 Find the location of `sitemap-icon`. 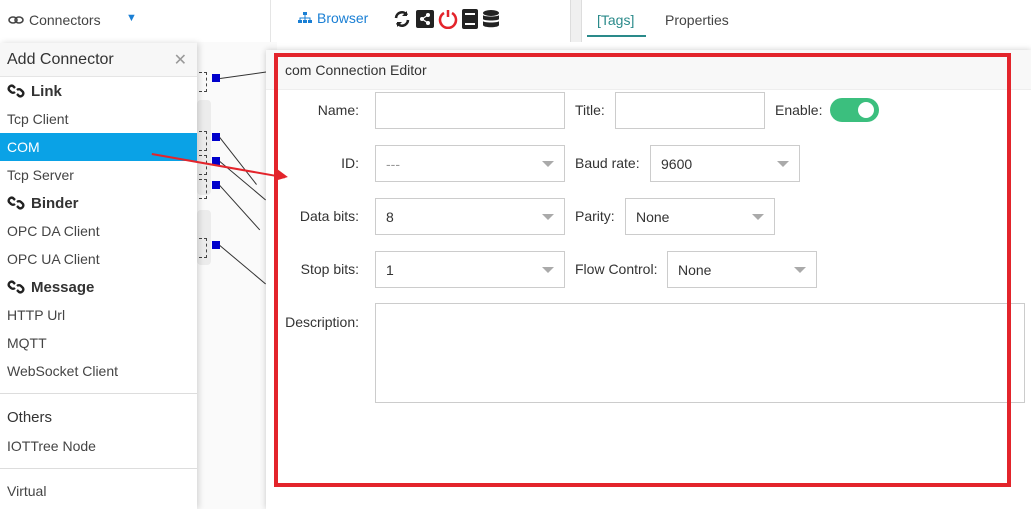

sitemap-icon is located at coordinates (305, 17).